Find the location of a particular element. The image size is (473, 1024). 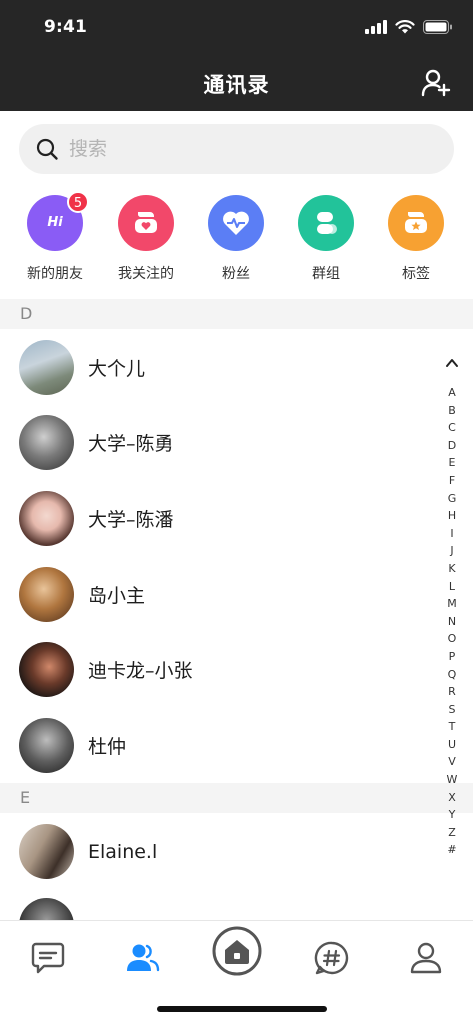

section-header-e: E is located at coordinates (236, 798).